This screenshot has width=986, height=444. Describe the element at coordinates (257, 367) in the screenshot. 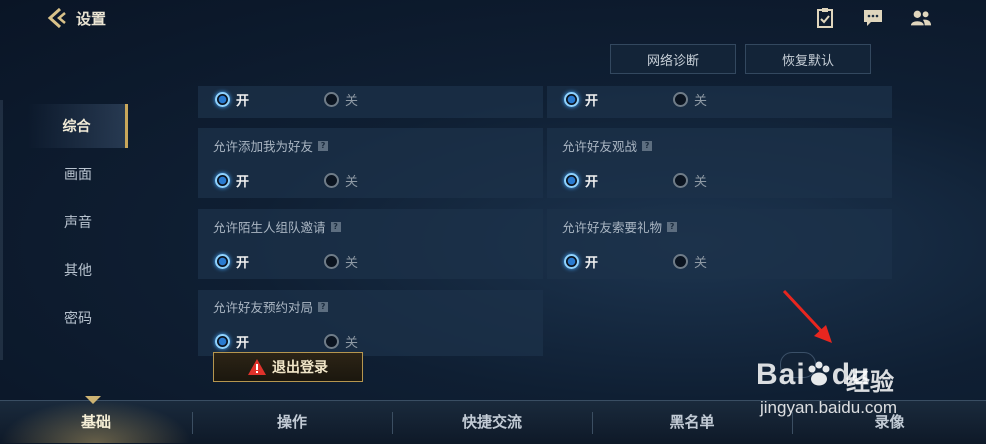

I see `warning-icon` at that location.